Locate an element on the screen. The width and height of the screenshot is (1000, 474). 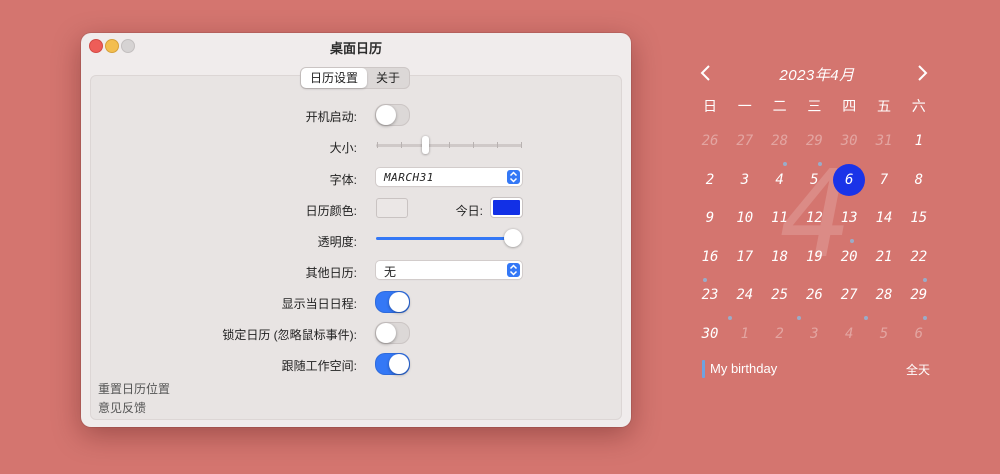
day-cell: 17 is located at coordinates (745, 257).